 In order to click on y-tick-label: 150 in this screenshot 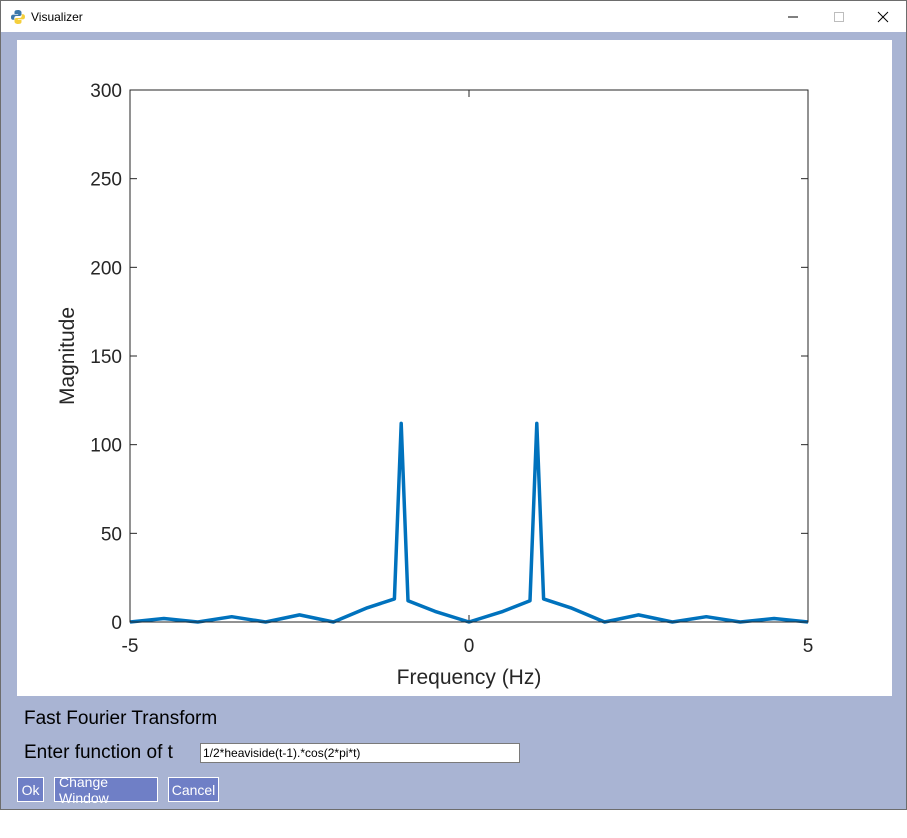, I will do `click(106, 357)`.